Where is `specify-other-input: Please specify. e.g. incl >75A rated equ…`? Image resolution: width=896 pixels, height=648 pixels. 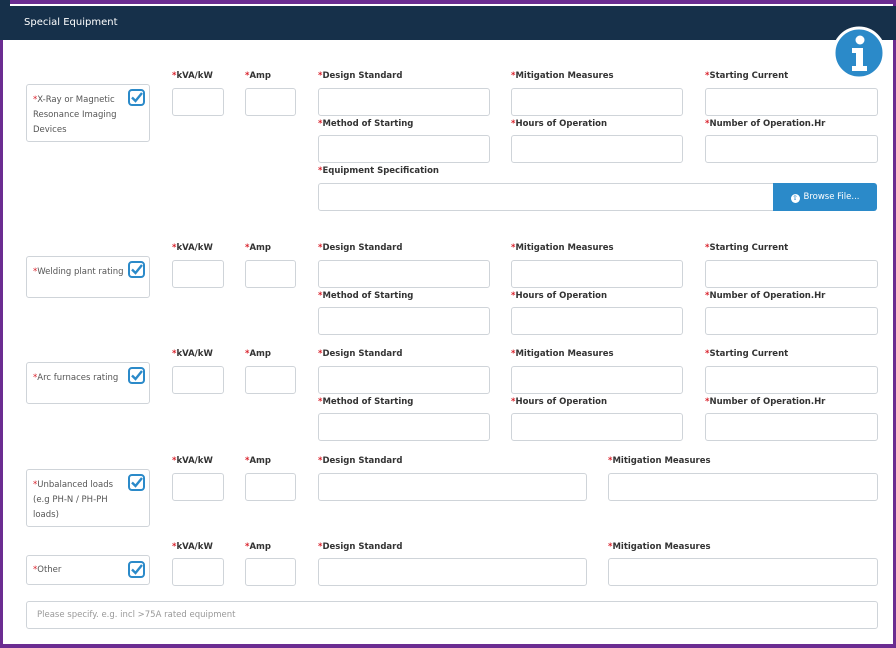 specify-other-input: Please specify. e.g. incl >75A rated equ… is located at coordinates (452, 615).